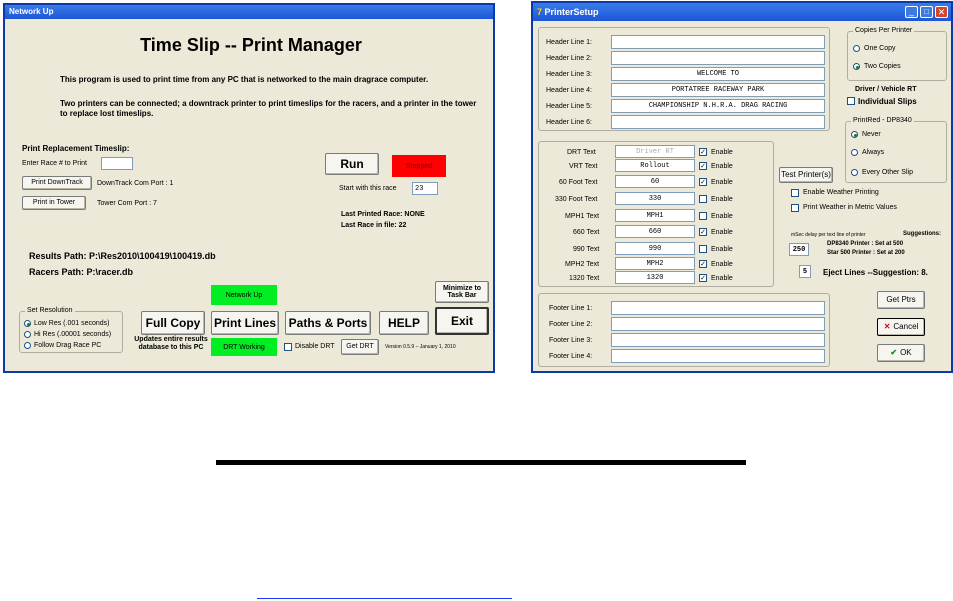 This screenshot has width=953, height=601. Describe the element at coordinates (425, 188) in the screenshot. I see `start-race-input: 23` at that location.